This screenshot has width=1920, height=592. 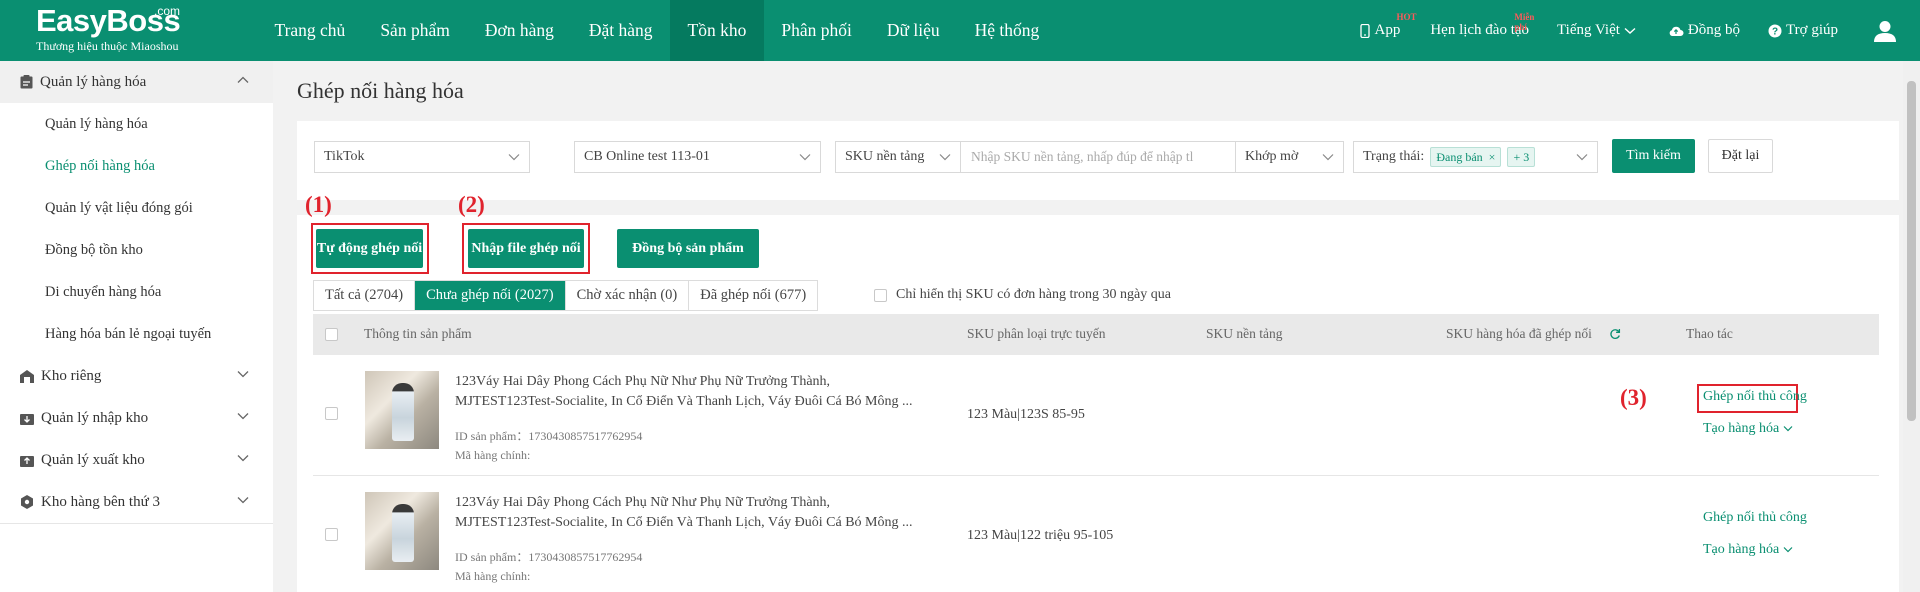 What do you see at coordinates (1098, 157) in the screenshot?
I see `sku-search-input: Nhập SKU nền tảng, nhấp đúp để nhập tl` at bounding box center [1098, 157].